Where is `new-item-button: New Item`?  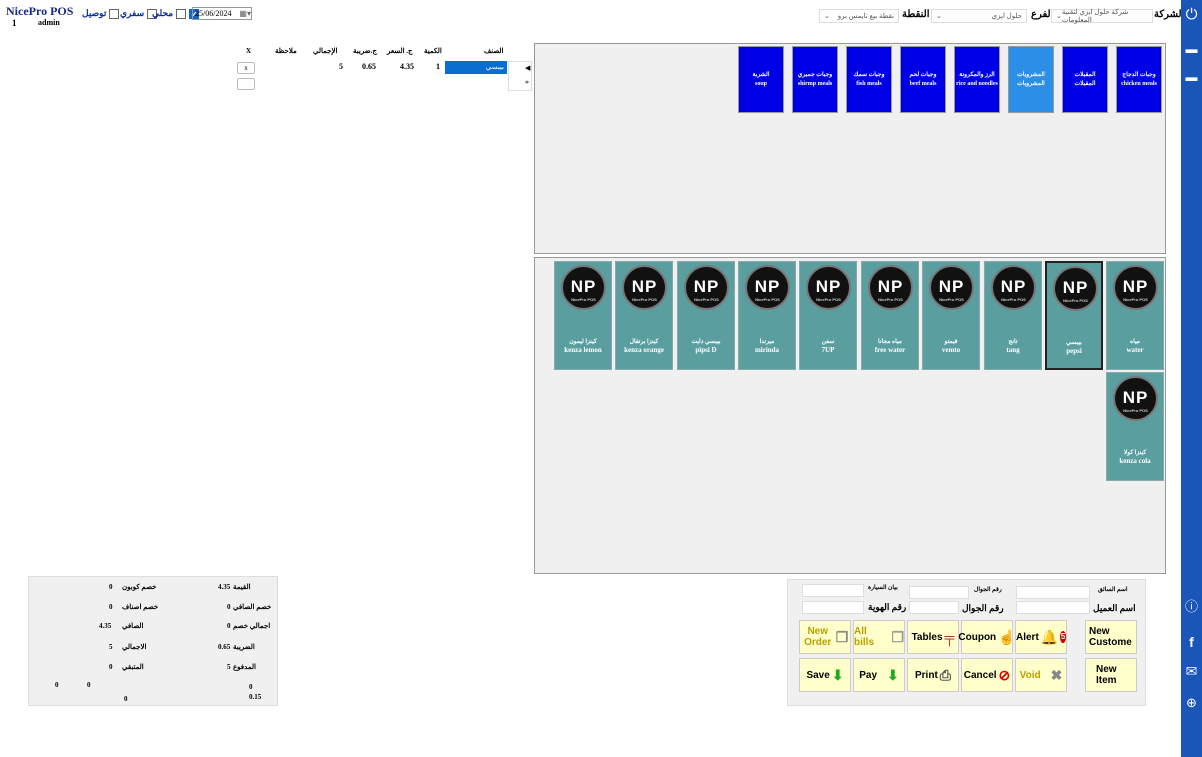 new-item-button: New Item is located at coordinates (1111, 675).